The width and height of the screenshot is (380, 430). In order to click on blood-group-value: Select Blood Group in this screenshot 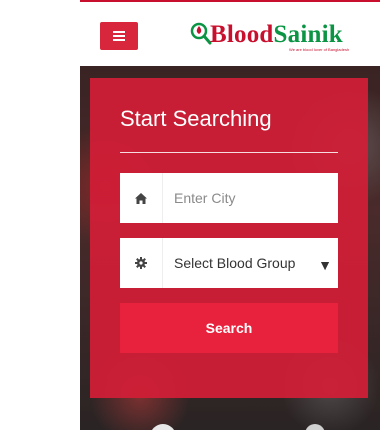, I will do `click(235, 263)`.